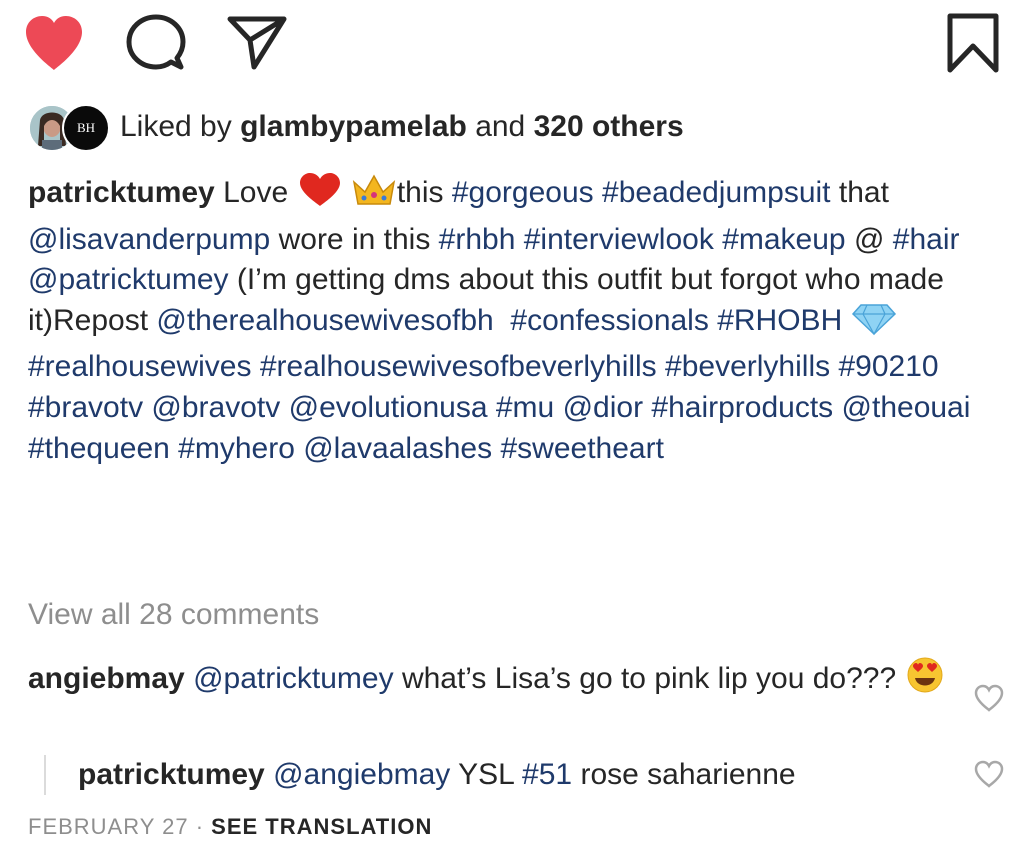 The image size is (1024, 856). What do you see at coordinates (649, 678) in the screenshot?
I see `comment-text: what’s Lisa’s go to pink lip you do???` at bounding box center [649, 678].